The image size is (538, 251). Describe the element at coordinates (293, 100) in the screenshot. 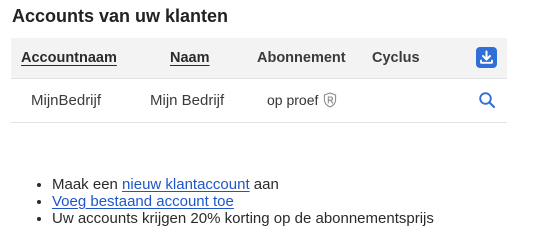

I see `status-badge: op proef` at that location.